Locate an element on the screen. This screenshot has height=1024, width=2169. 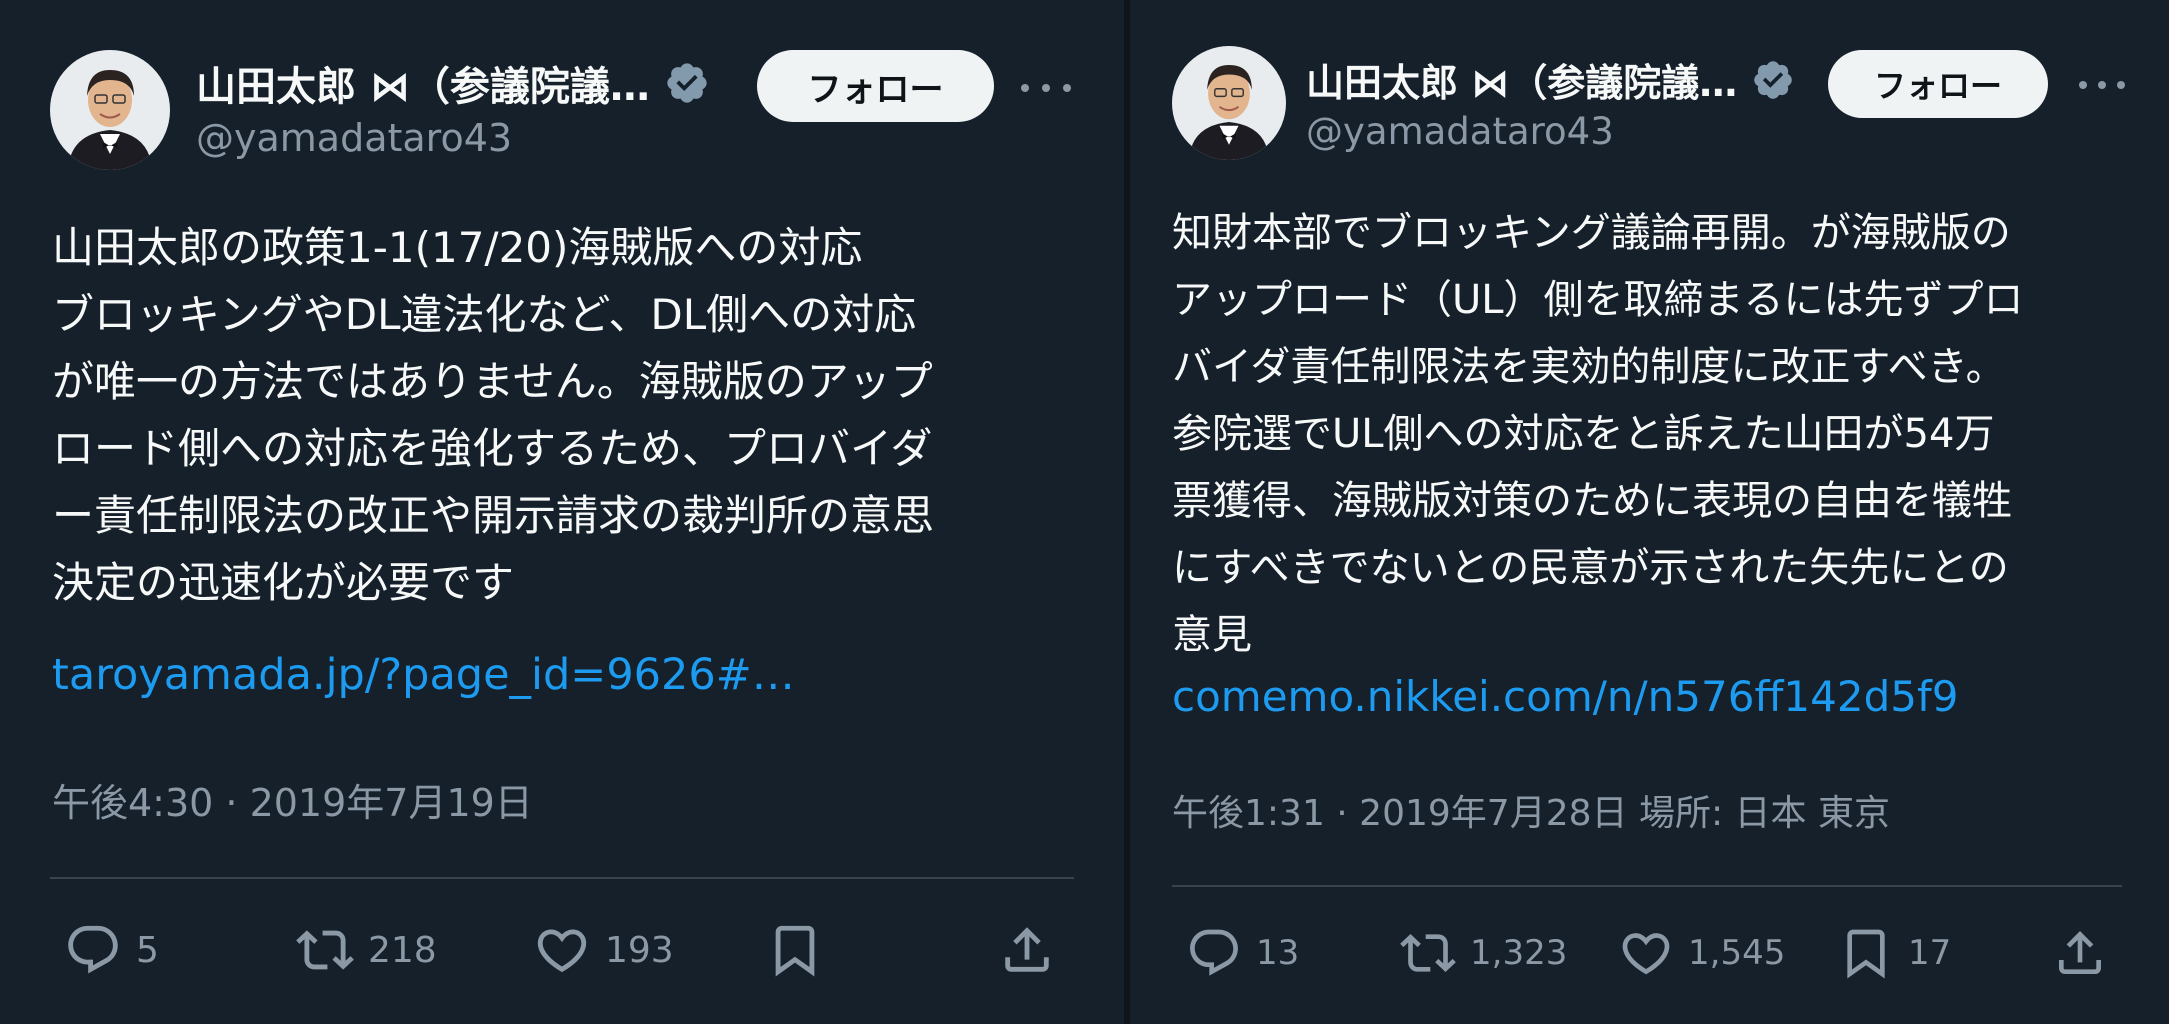
retweet-button: 218 is located at coordinates (366, 950).